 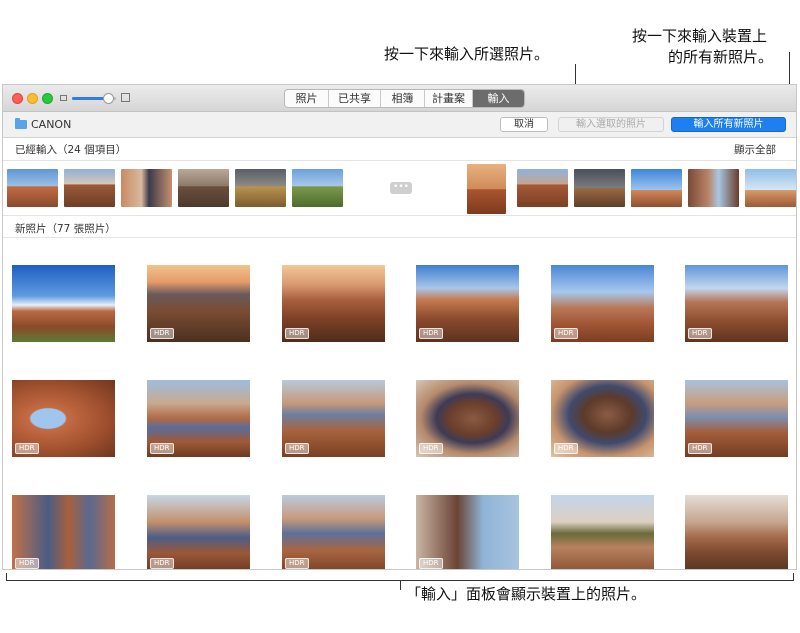 I want to click on import-toolbar: CANON 取消 輸入選取的照片 輸入所有新照片, so click(x=399, y=125).